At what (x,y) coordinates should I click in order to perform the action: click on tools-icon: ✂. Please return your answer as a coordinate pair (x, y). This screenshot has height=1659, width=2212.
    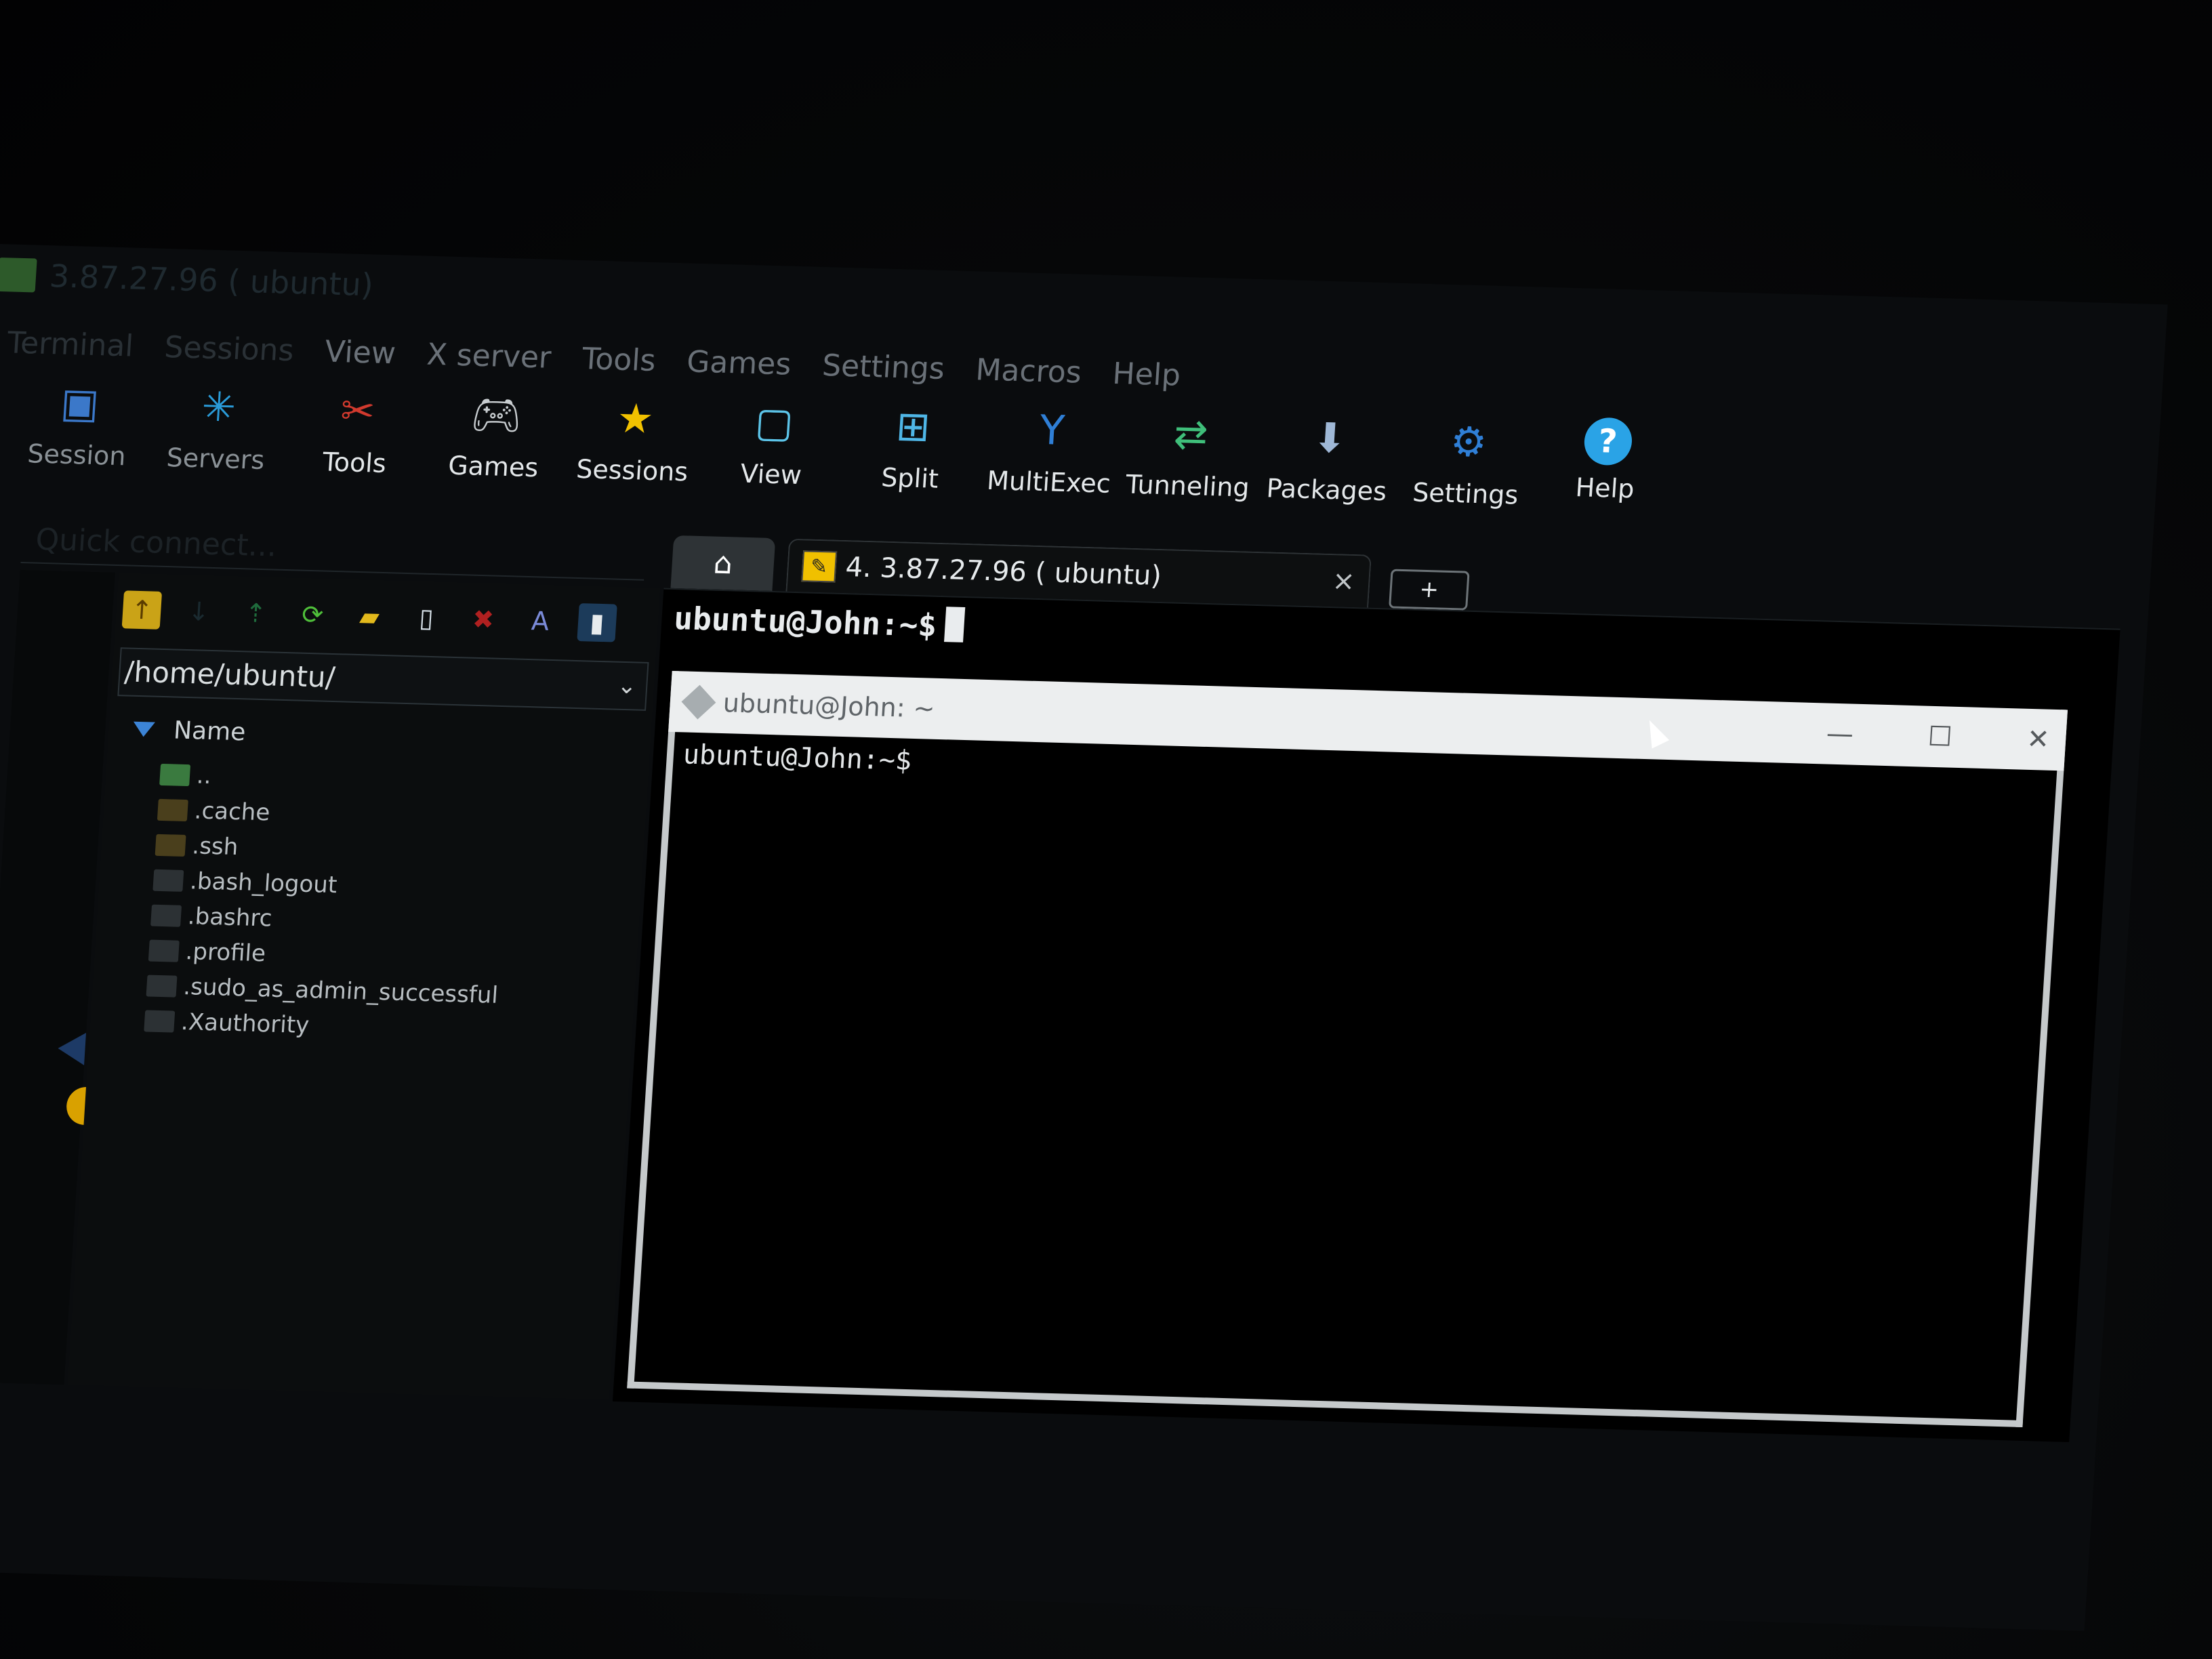
    Looking at the image, I should click on (358, 411).